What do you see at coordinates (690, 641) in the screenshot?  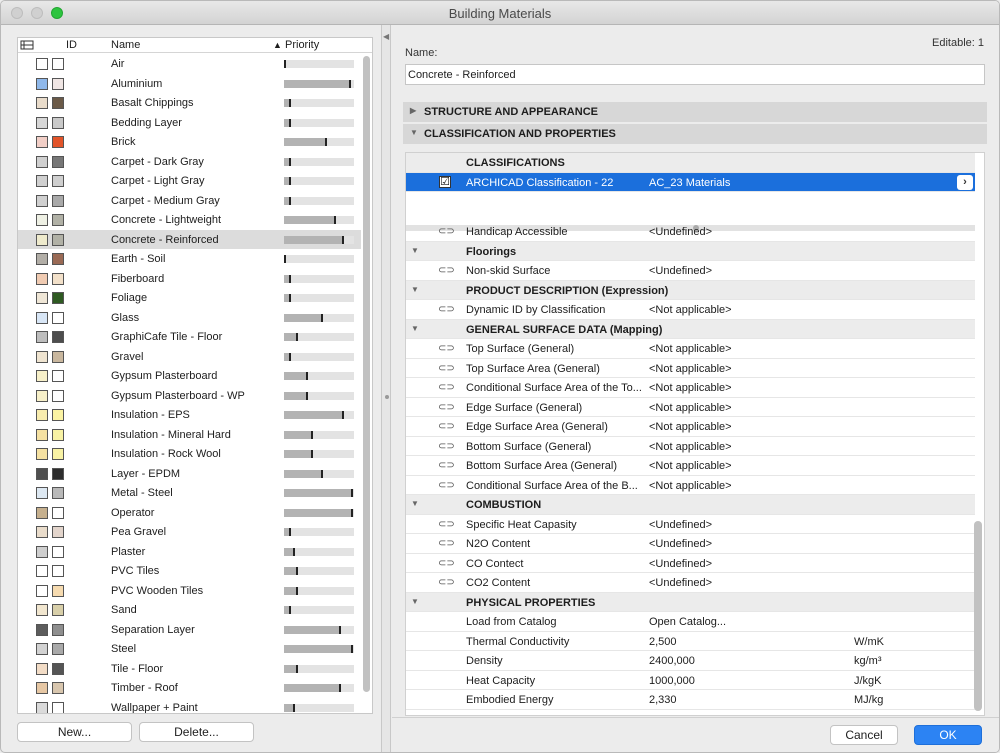 I see `property-row: Thermal Conductivity 2,500 W/mK` at bounding box center [690, 641].